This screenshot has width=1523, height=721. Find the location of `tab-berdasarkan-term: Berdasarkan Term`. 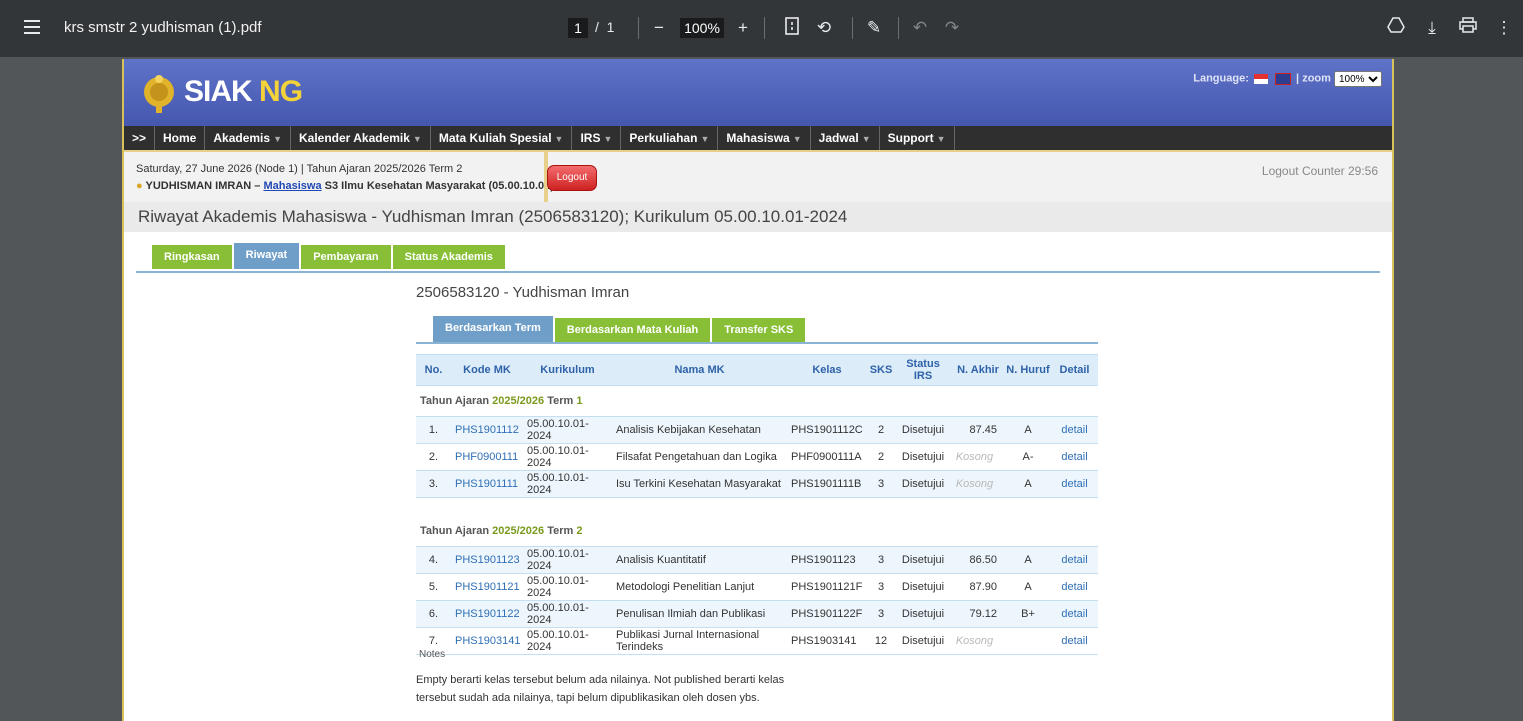

tab-berdasarkan-term: Berdasarkan Term is located at coordinates (493, 329).